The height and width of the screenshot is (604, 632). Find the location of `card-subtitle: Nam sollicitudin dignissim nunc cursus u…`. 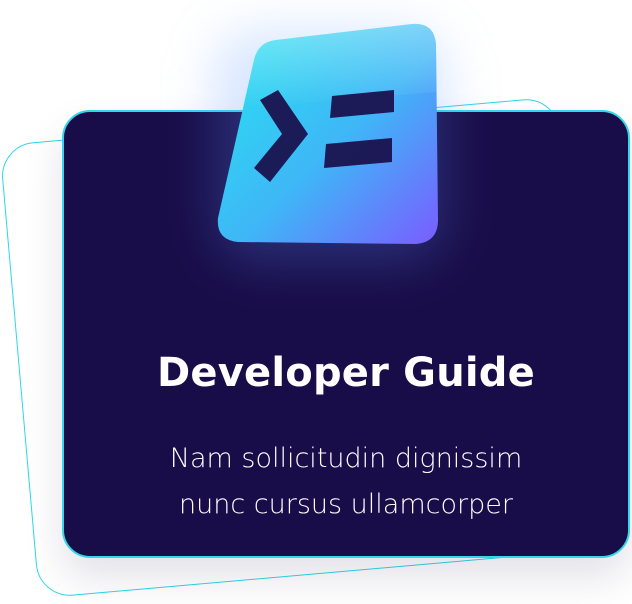

card-subtitle: Nam sollicitudin dignissim nunc cursus u… is located at coordinates (346, 482).